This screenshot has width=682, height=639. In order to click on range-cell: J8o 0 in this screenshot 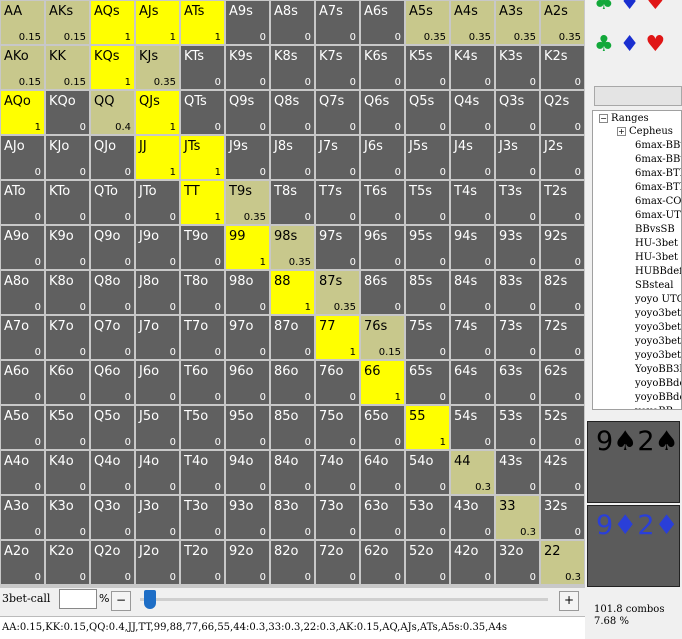, I will do `click(157, 292)`.